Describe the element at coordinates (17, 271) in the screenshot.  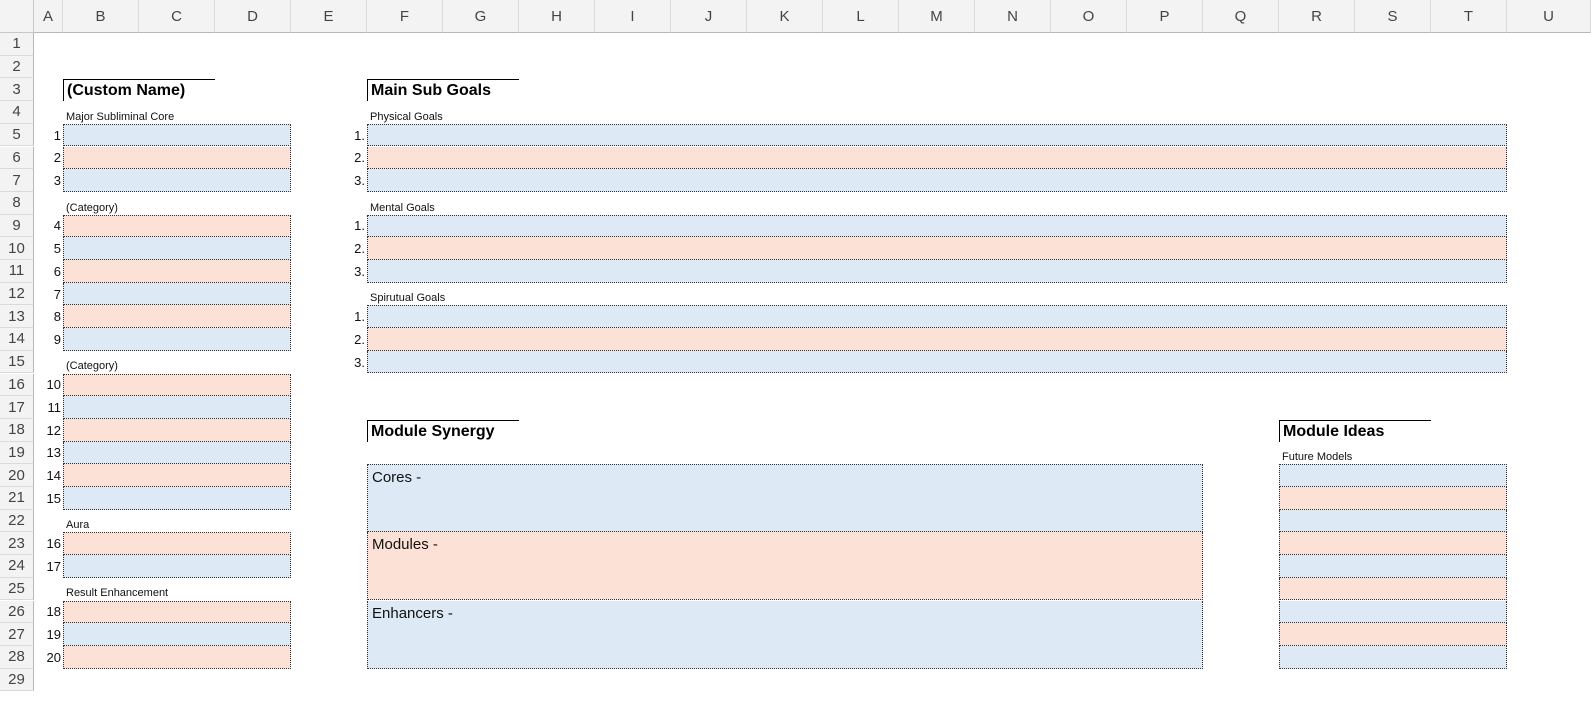
I see `row-header: 11` at that location.